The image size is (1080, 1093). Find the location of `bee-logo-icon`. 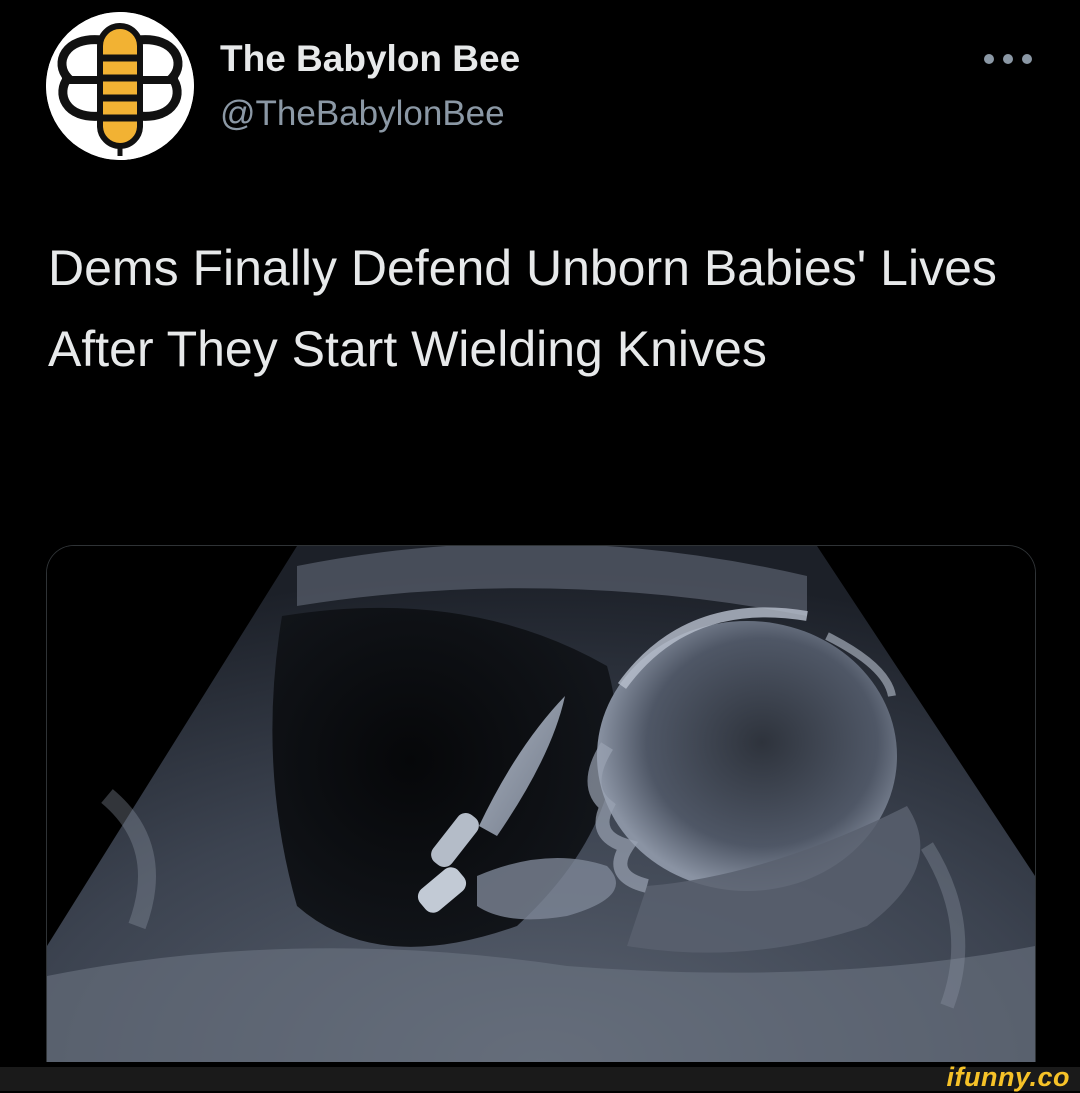

bee-logo-icon is located at coordinates (120, 86).